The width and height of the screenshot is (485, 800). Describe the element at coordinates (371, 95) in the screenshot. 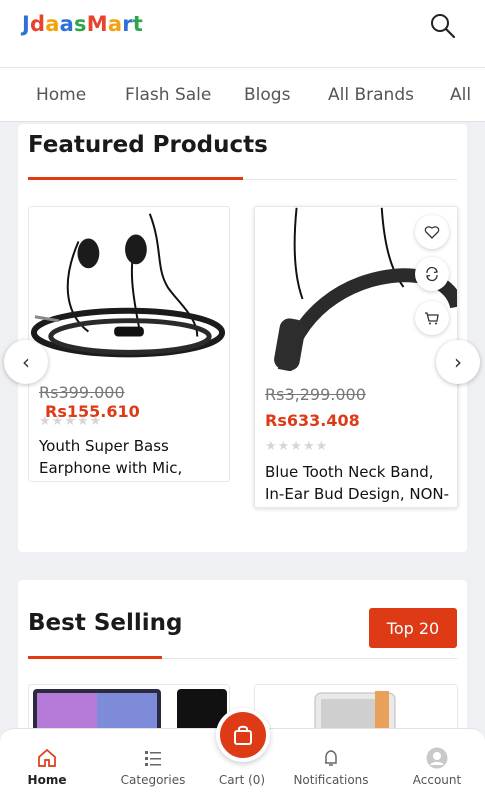

I see `nav-item-all-brands: All Brands` at that location.